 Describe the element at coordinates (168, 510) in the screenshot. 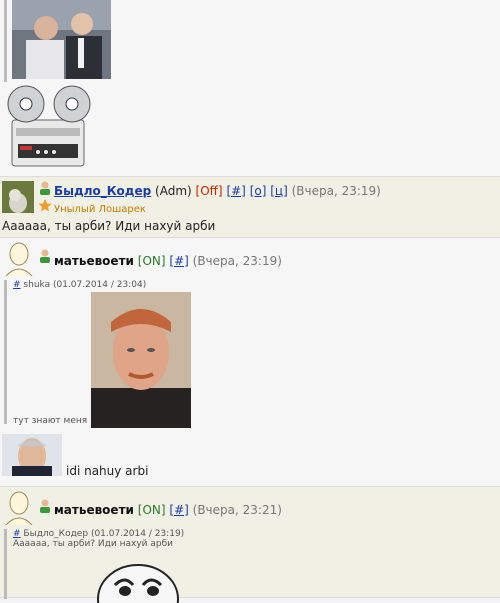

I see `post-header: матьевоети [ON] [#] (Вчера, 23:21)` at that location.